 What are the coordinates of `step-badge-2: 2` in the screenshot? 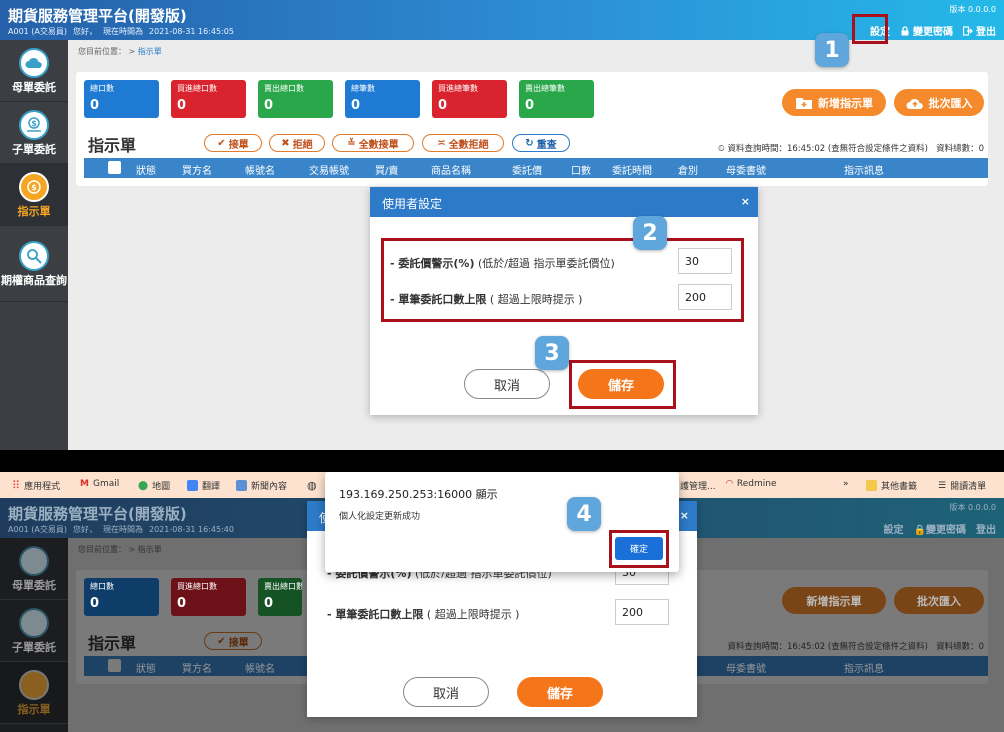 It's located at (650, 233).